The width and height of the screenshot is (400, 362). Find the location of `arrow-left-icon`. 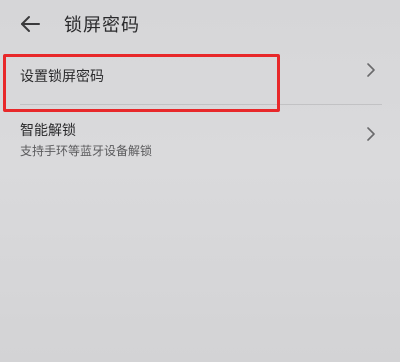

arrow-left-icon is located at coordinates (30, 24).